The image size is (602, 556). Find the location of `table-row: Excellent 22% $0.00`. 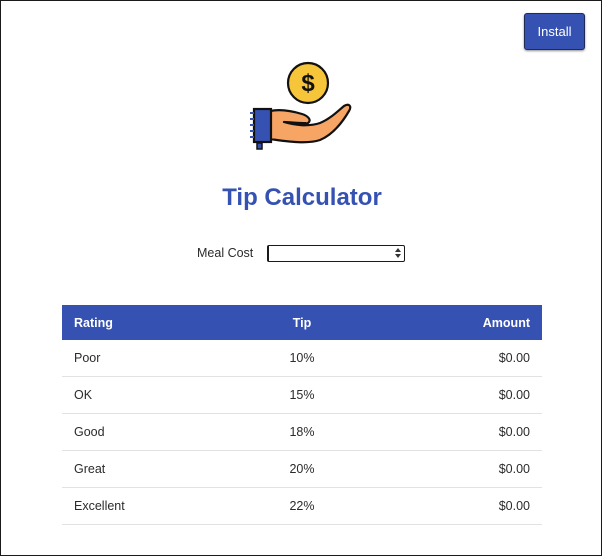

table-row: Excellent 22% $0.00 is located at coordinates (302, 506).